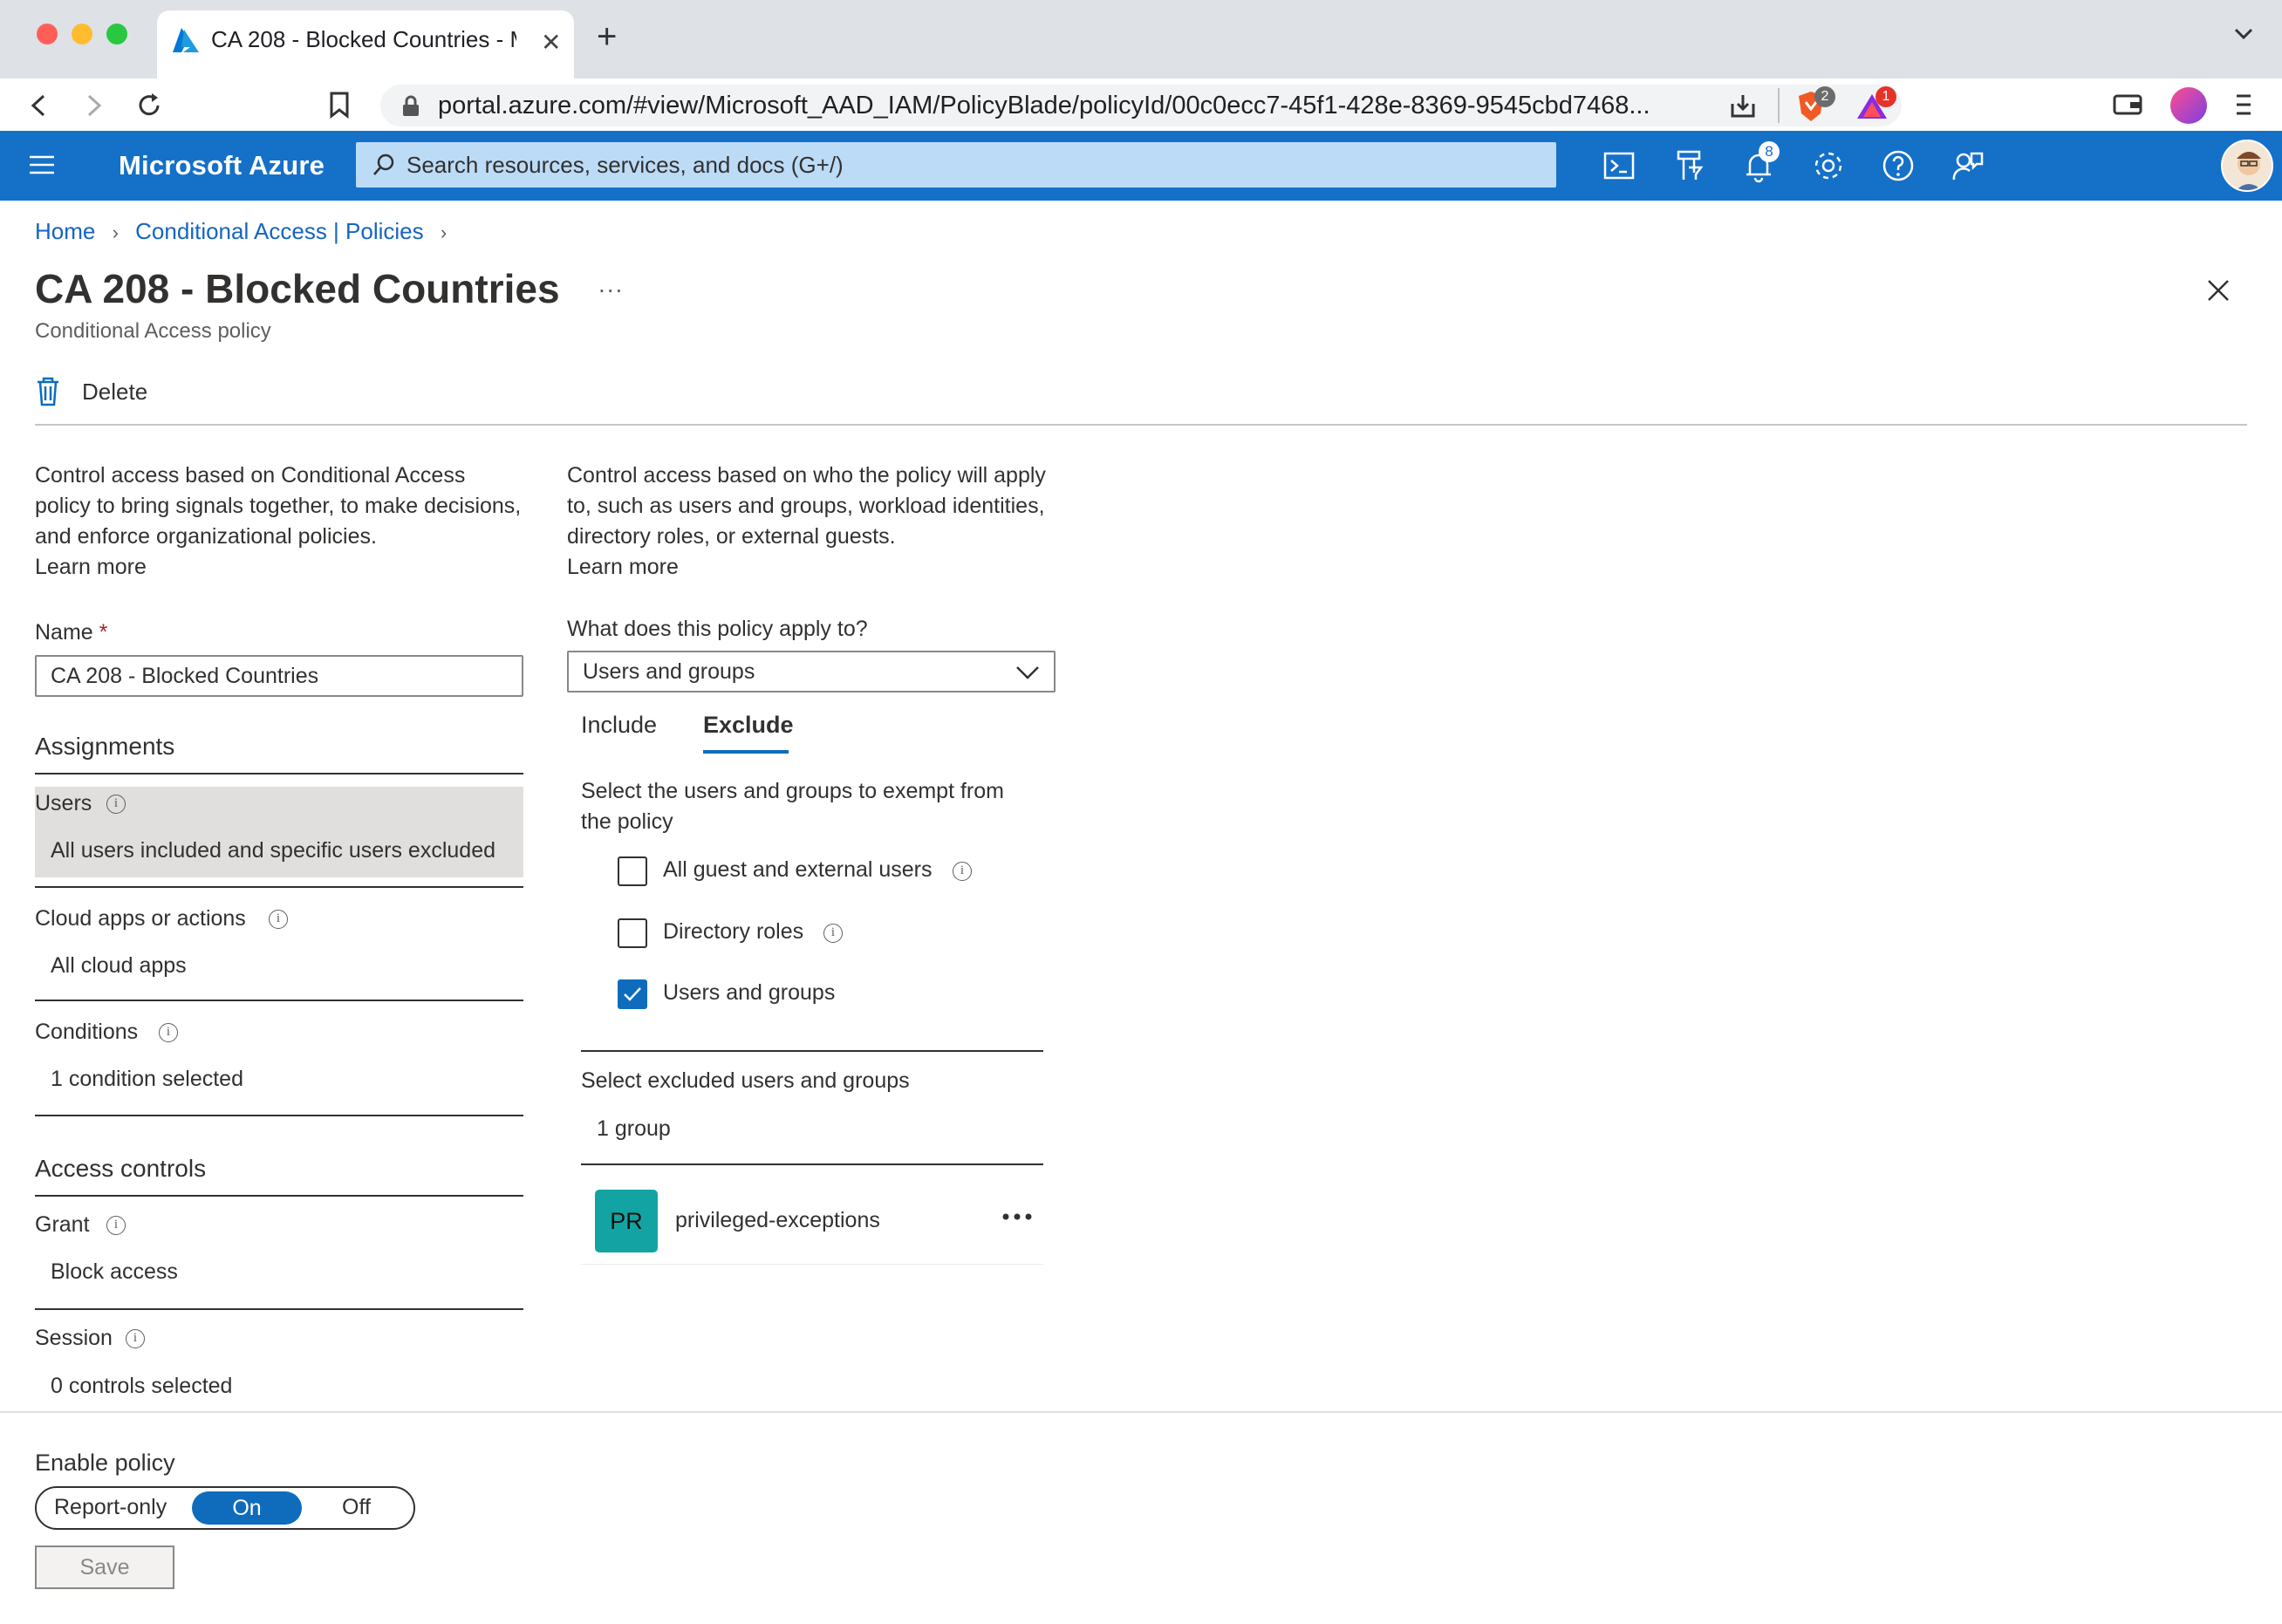 The width and height of the screenshot is (2282, 1624). What do you see at coordinates (1141, 425) in the screenshot?
I see `command-bar-divider` at bounding box center [1141, 425].